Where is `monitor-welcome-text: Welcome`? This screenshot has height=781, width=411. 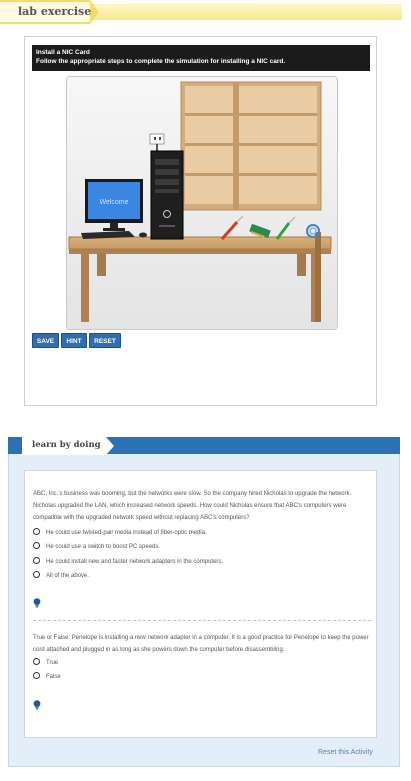
monitor-welcome-text: Welcome is located at coordinates (113, 202).